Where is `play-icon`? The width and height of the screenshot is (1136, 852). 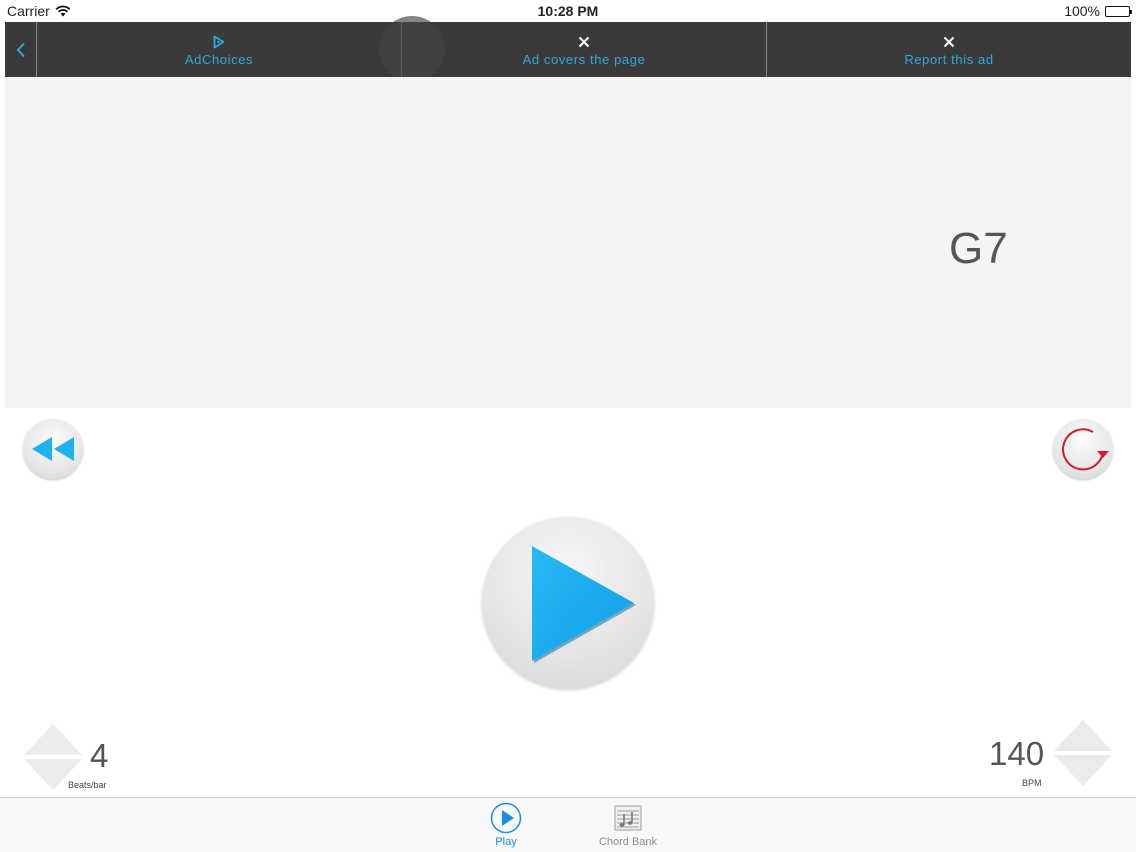 play-icon is located at coordinates (584, 604).